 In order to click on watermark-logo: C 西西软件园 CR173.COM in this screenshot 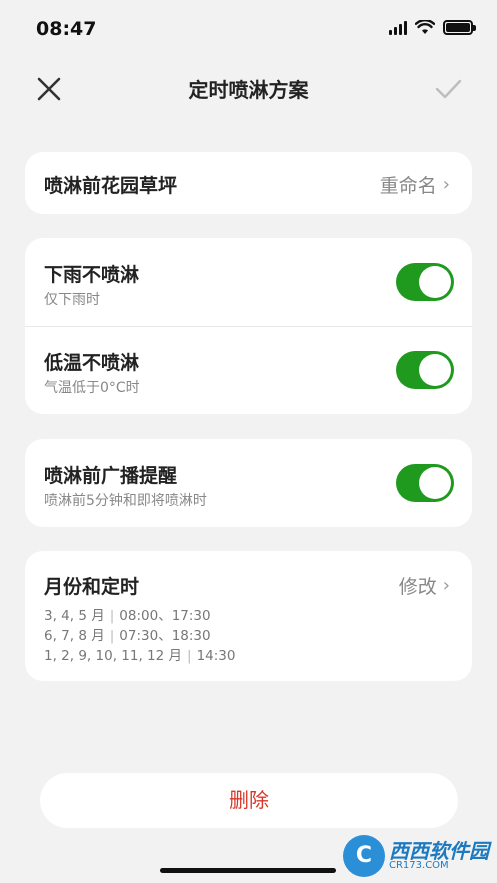, I will do `click(416, 856)`.